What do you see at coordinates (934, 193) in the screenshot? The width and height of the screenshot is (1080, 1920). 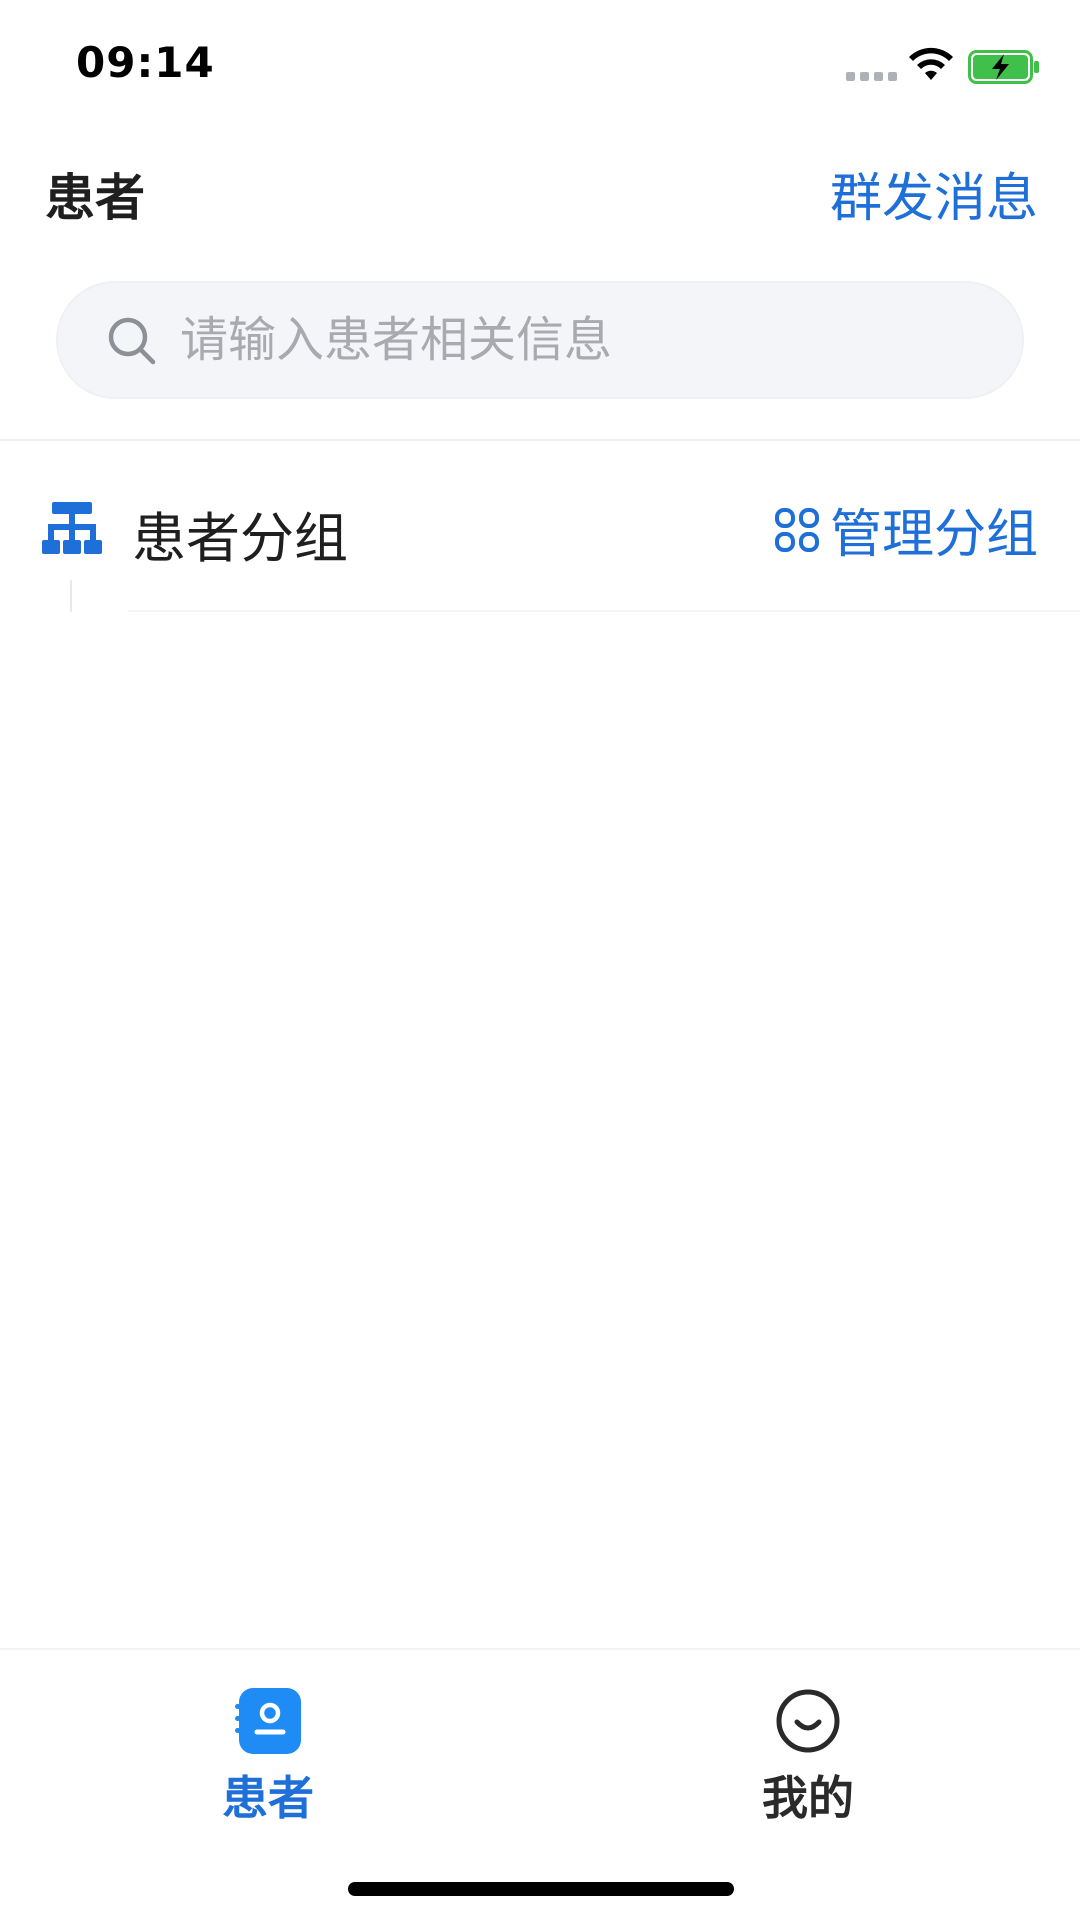 I see `broadcast-message-button: 群发消息` at bounding box center [934, 193].